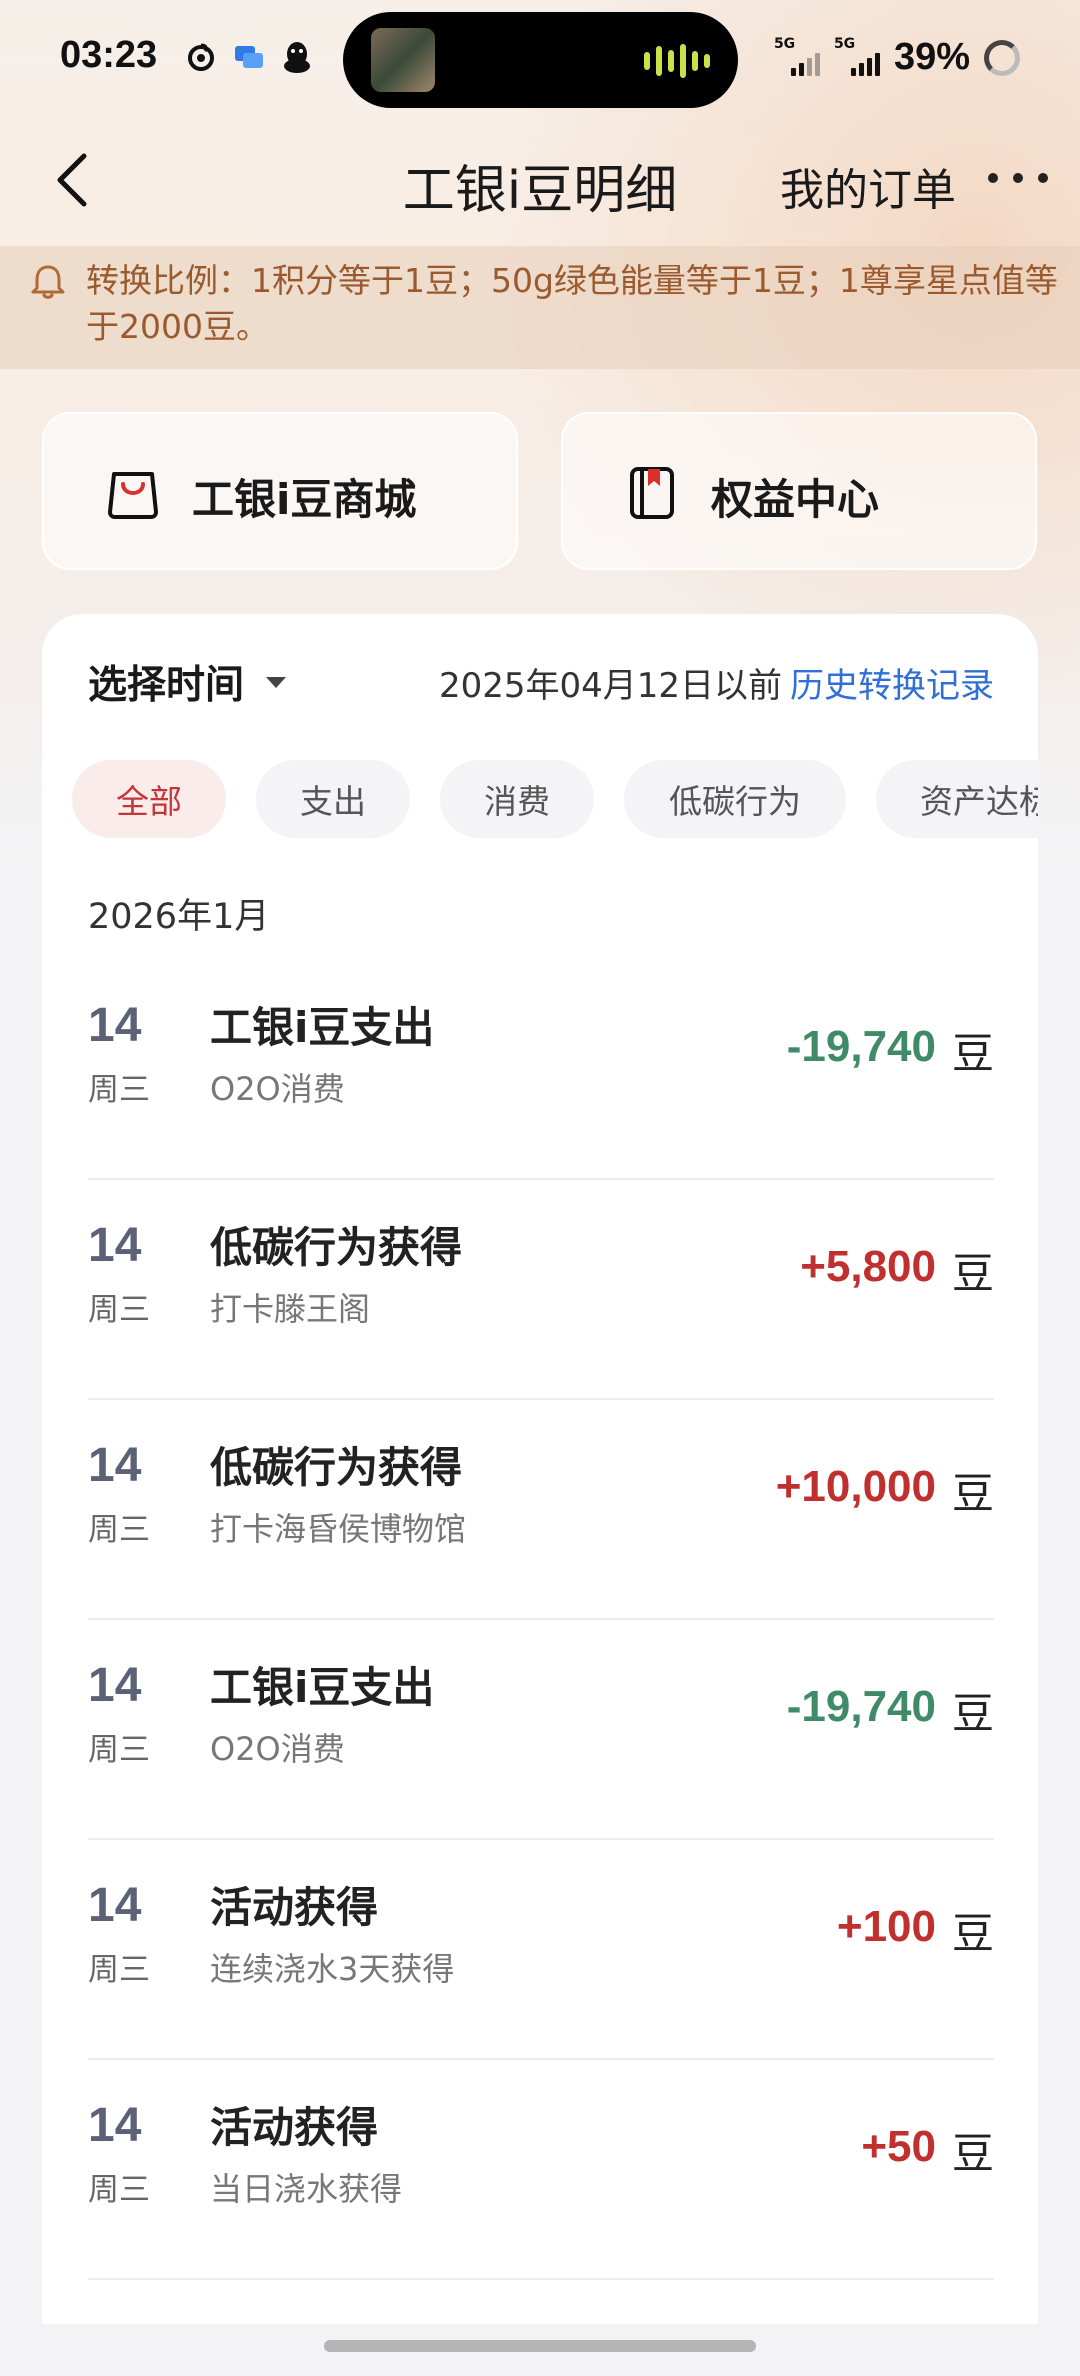 This screenshot has height=2376, width=1080. I want to click on audio-wave-icon, so click(677, 61).